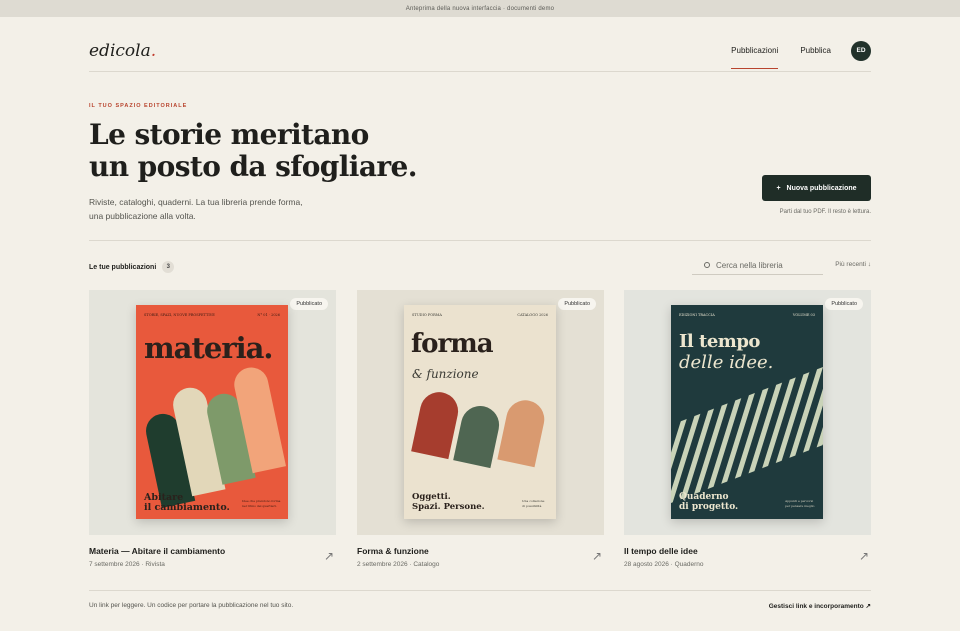  I want to click on cover-header-left: STUDIO FORMA, so click(427, 315).